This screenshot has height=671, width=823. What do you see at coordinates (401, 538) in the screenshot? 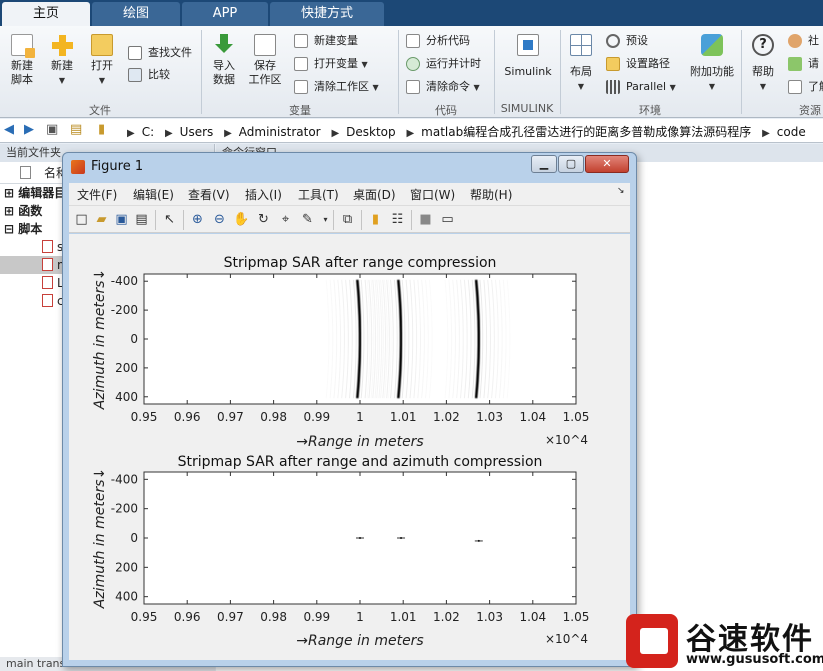
I see `point-target-peak` at bounding box center [401, 538].